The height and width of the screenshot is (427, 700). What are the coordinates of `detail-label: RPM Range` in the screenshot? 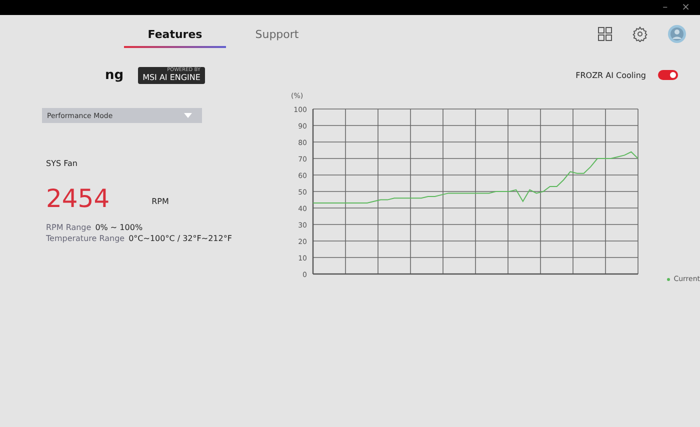 It's located at (69, 227).